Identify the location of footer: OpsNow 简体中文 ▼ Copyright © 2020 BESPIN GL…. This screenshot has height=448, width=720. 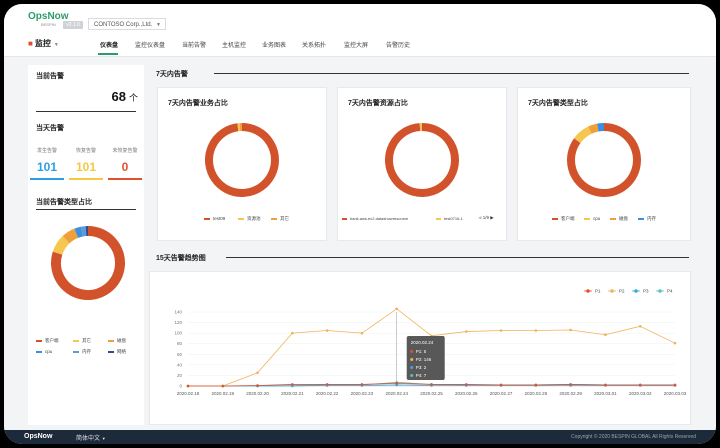
(360, 437).